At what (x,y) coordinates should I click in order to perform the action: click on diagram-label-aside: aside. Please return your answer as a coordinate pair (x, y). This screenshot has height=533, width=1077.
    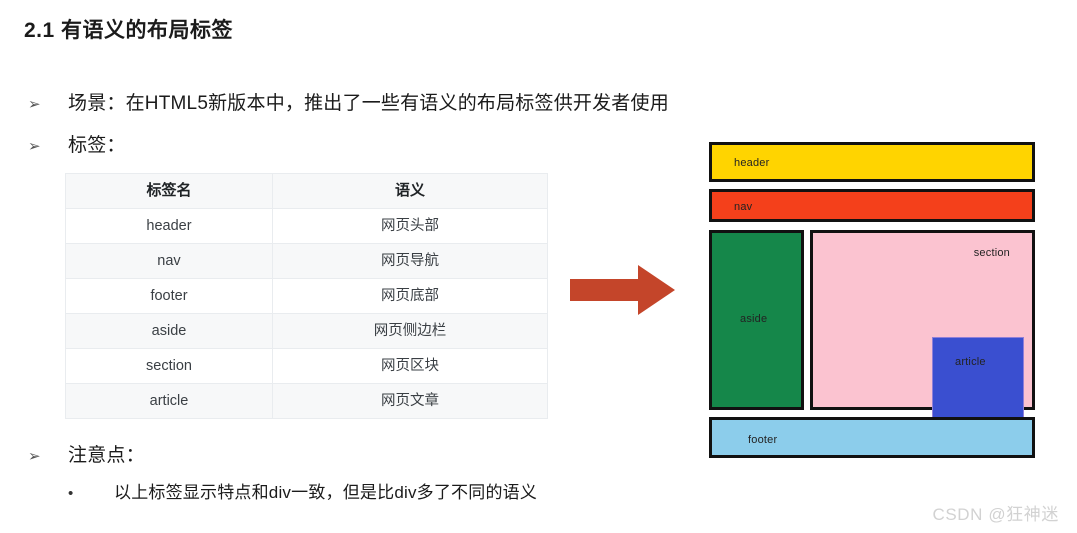
    Looking at the image, I should click on (754, 319).